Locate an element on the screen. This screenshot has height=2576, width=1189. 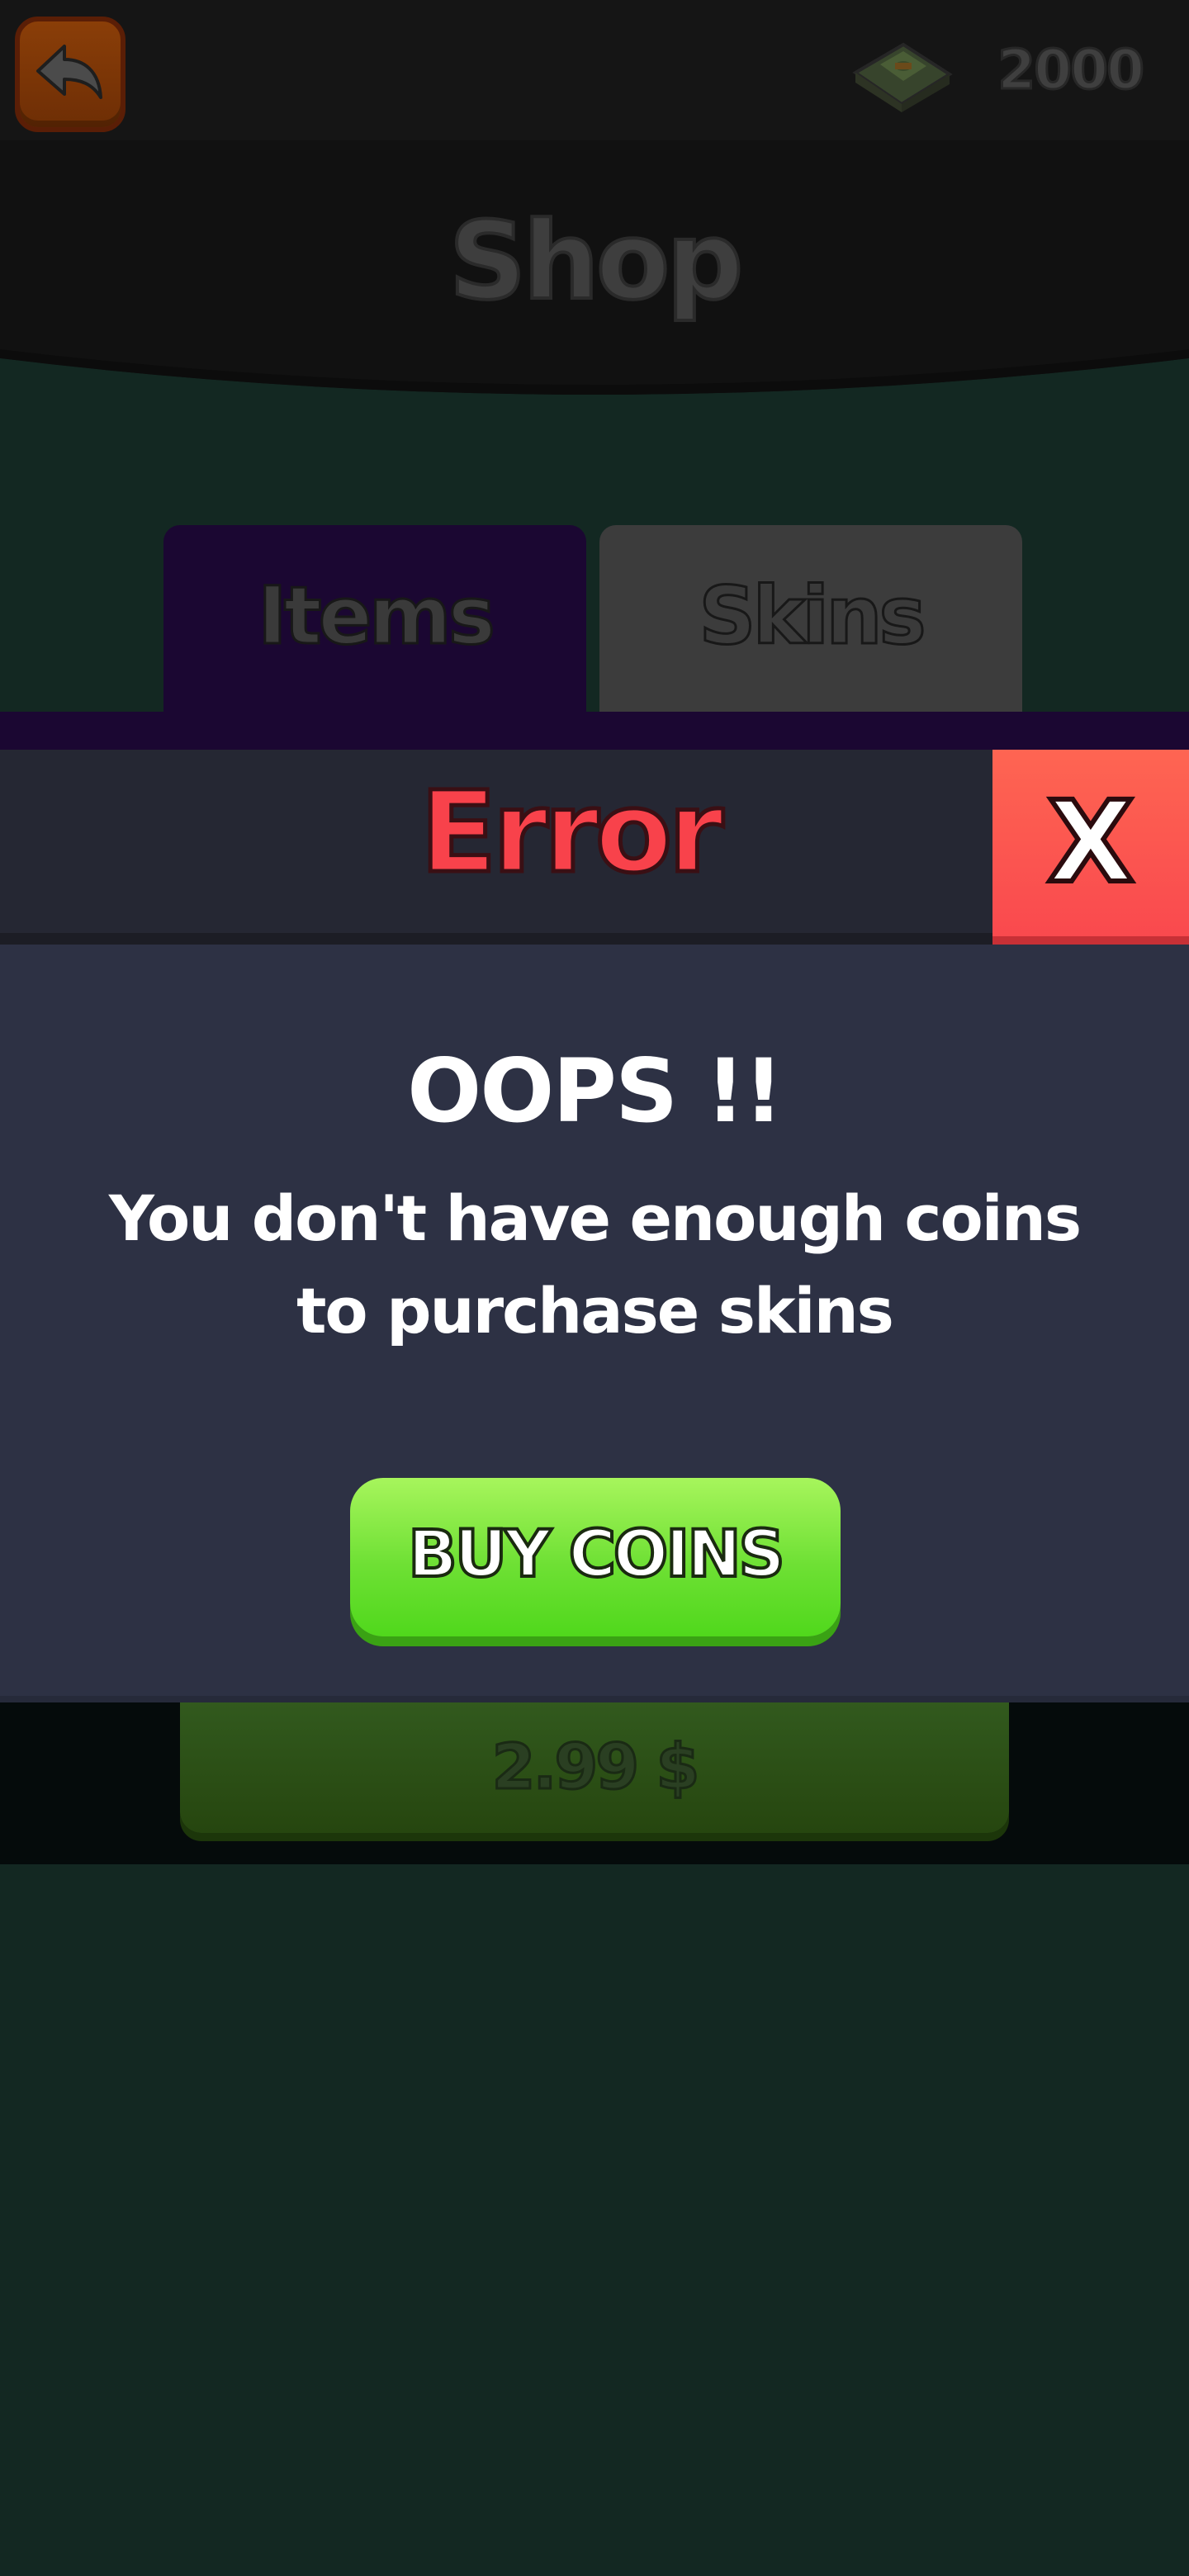
tab-skins-label: Skins is located at coordinates (812, 616).